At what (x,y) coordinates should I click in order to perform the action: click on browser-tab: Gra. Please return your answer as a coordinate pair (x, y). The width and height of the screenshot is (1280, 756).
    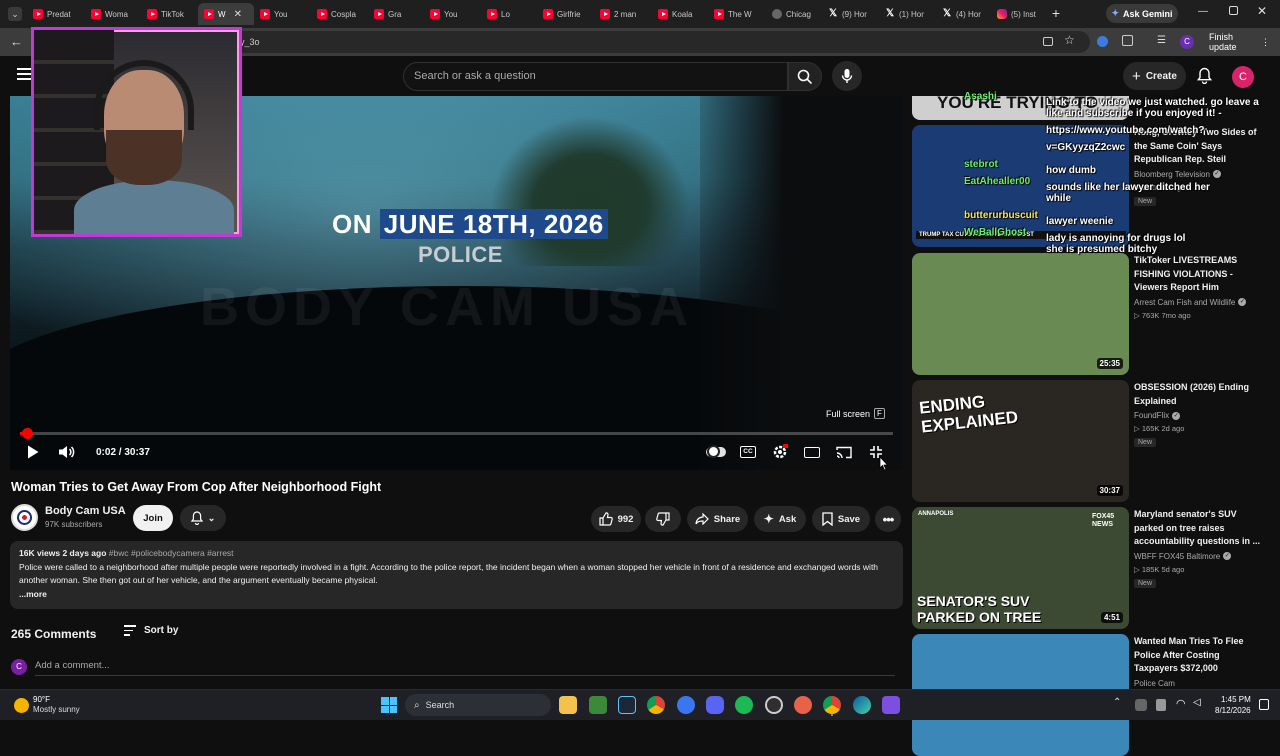
    Looking at the image, I should click on (395, 14).